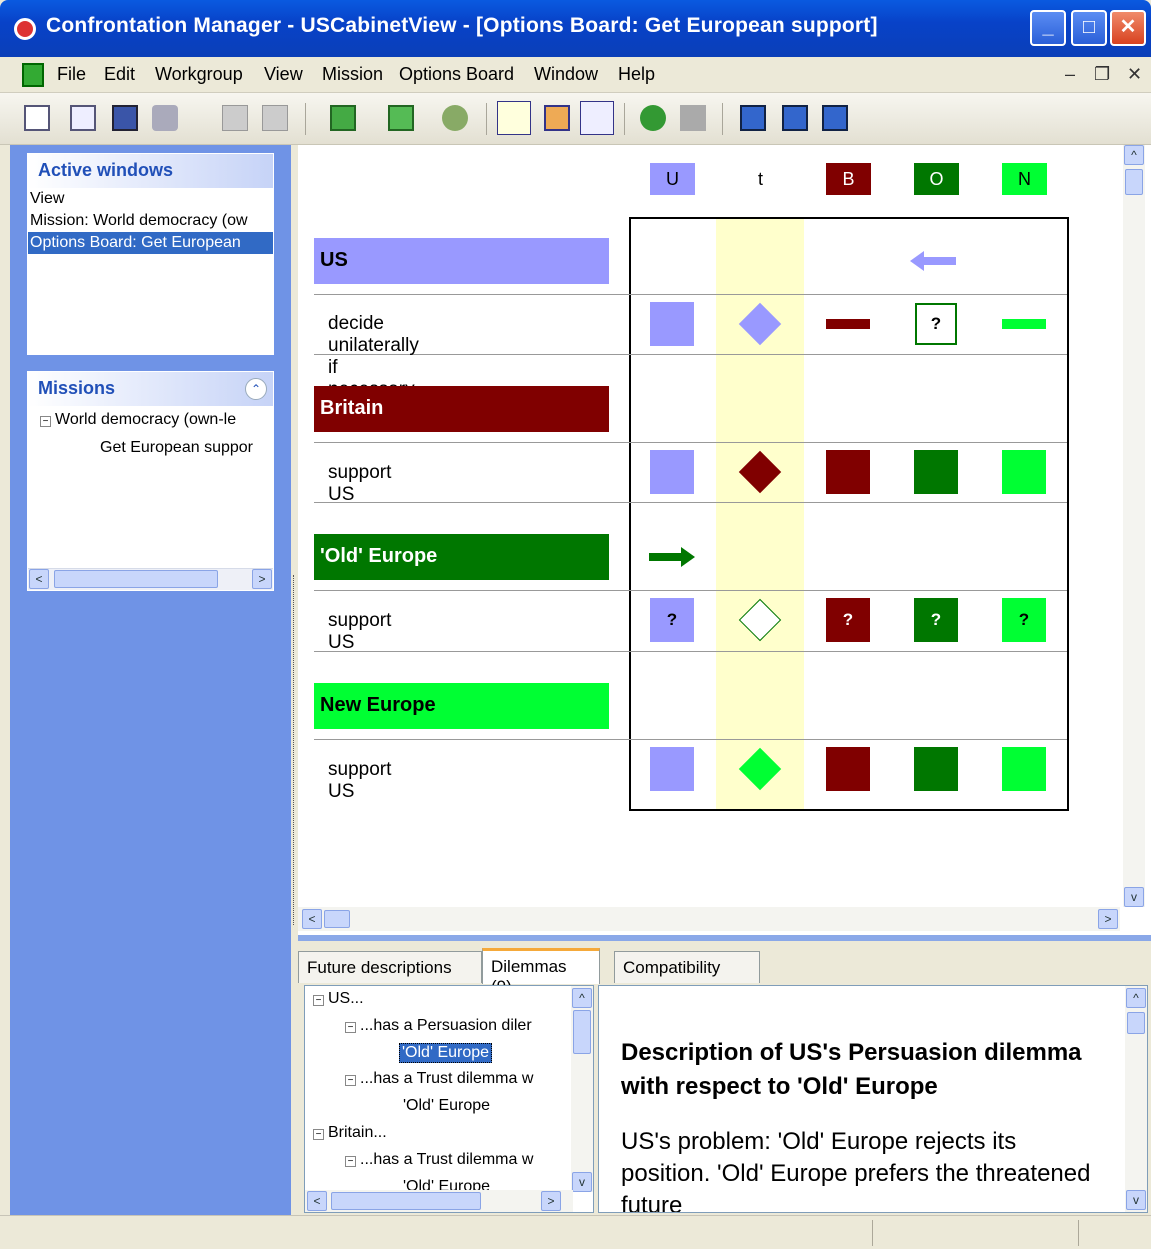 Image resolution: width=1151 pixels, height=1249 pixels. Describe the element at coordinates (760, 179) in the screenshot. I see `column-header: t` at that location.